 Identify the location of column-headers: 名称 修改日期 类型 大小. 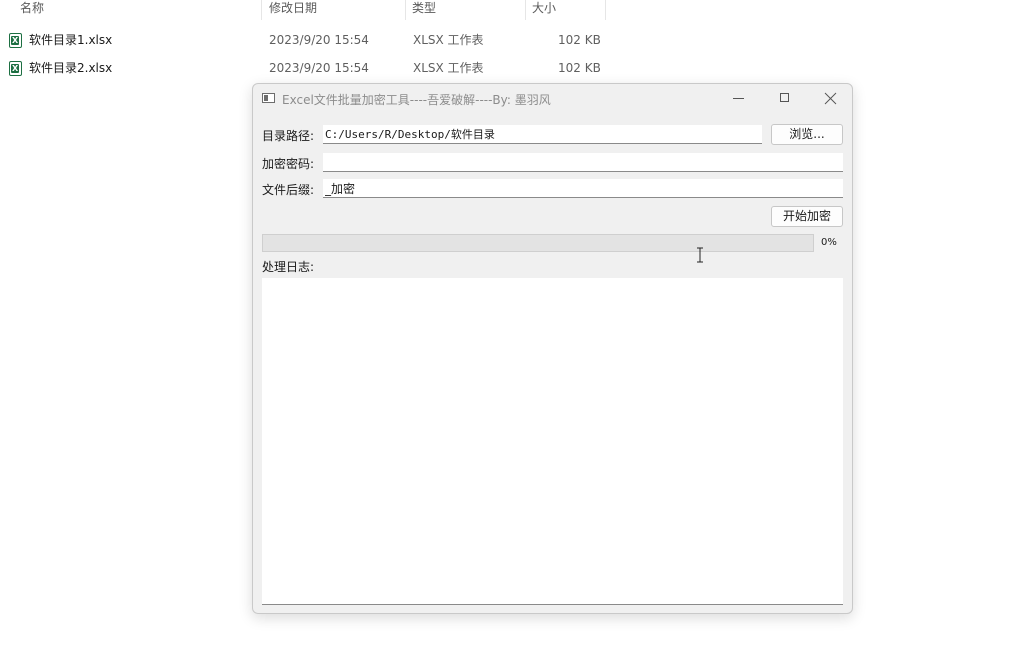
(310, 10).